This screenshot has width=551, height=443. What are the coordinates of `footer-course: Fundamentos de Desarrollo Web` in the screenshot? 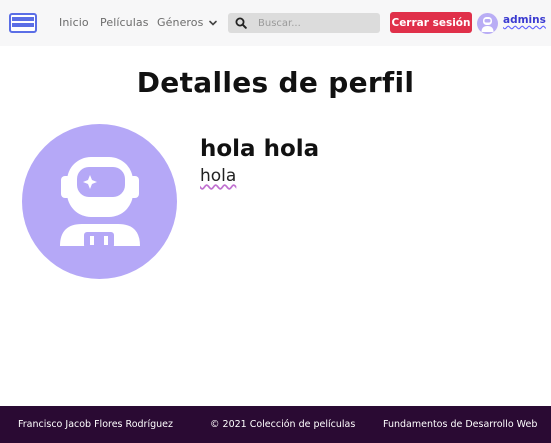 It's located at (460, 424).